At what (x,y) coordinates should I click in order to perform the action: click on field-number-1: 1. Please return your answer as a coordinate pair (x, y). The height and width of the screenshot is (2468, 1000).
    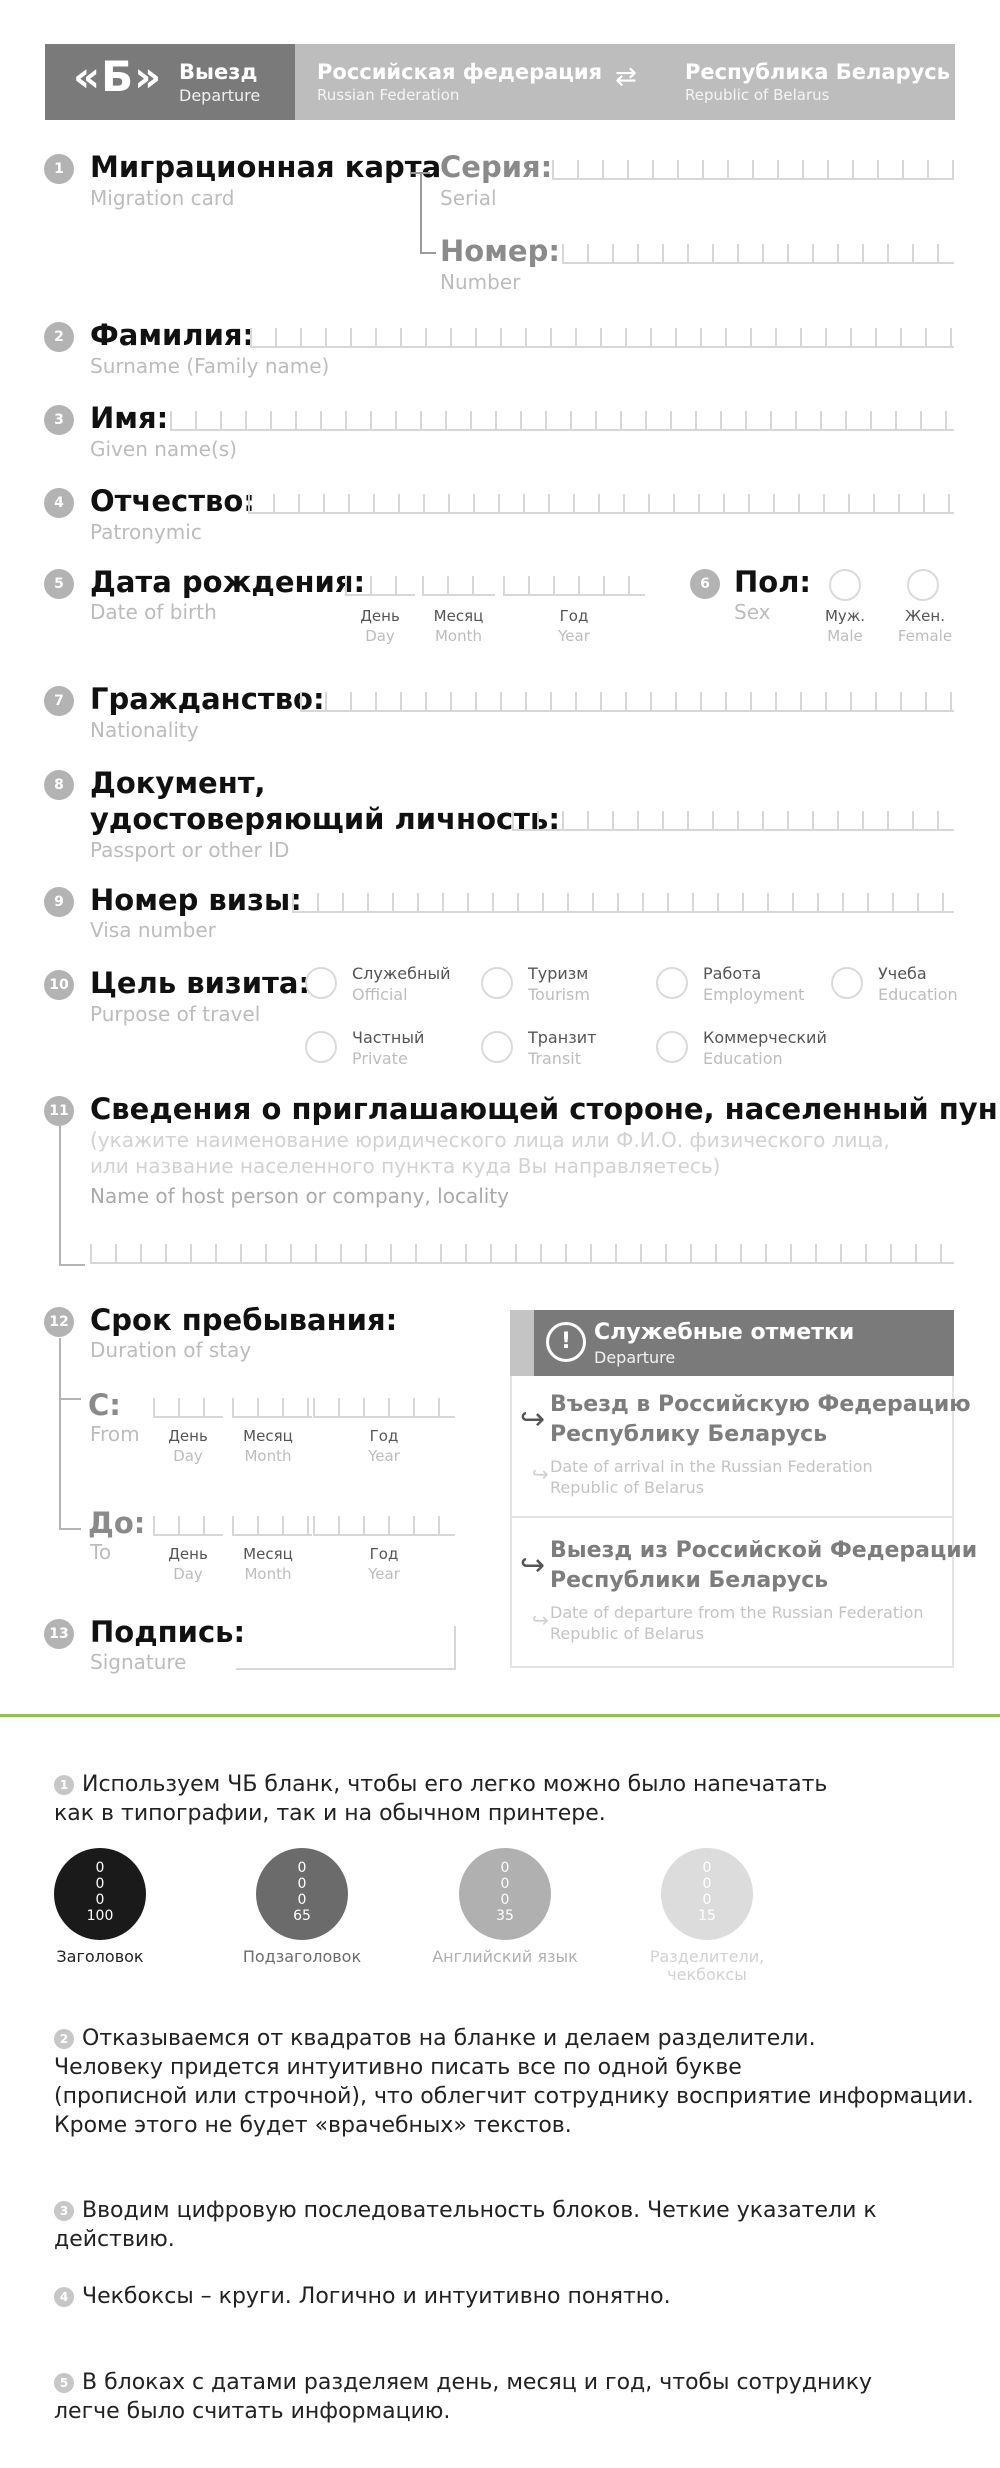
    Looking at the image, I should click on (59, 169).